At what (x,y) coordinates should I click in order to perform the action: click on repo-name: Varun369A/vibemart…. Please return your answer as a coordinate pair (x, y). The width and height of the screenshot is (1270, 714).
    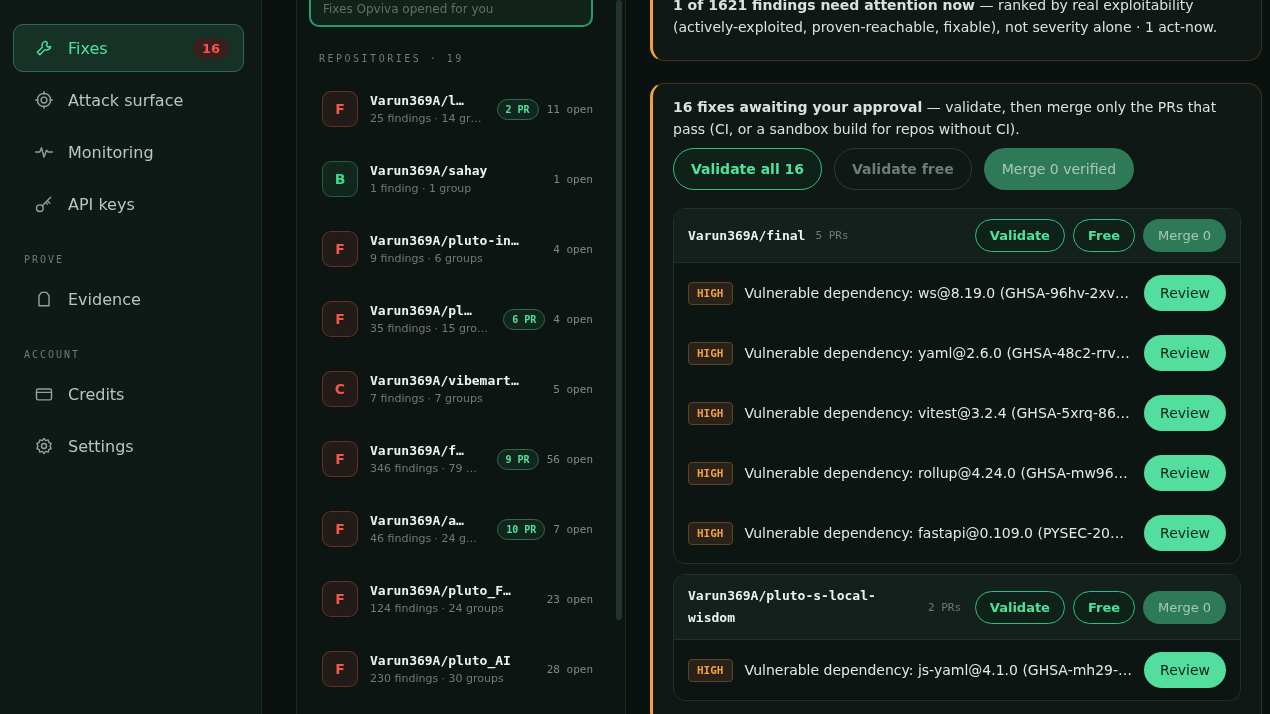
    Looking at the image, I should click on (445, 380).